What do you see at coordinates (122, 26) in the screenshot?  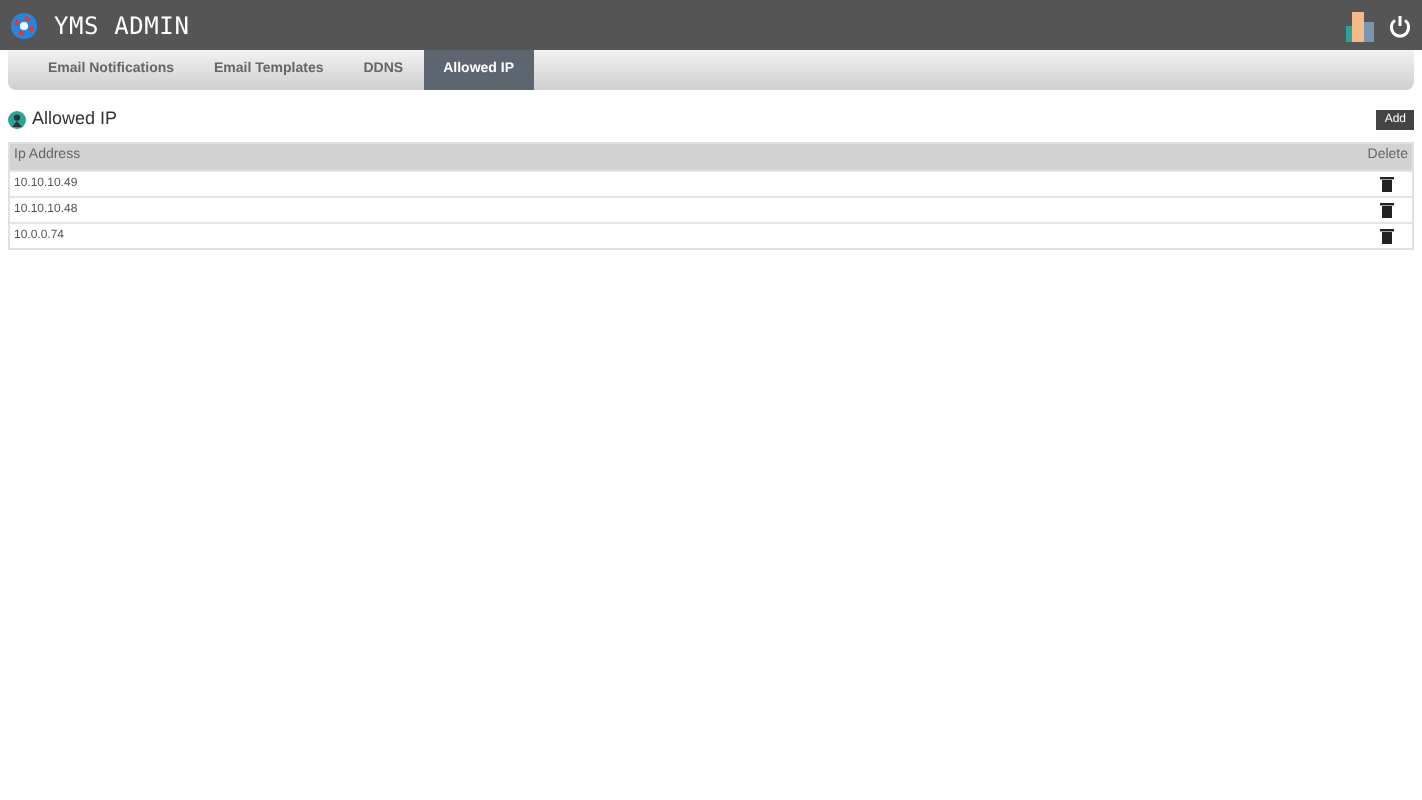 I see `app-title: YMS ADMIN` at bounding box center [122, 26].